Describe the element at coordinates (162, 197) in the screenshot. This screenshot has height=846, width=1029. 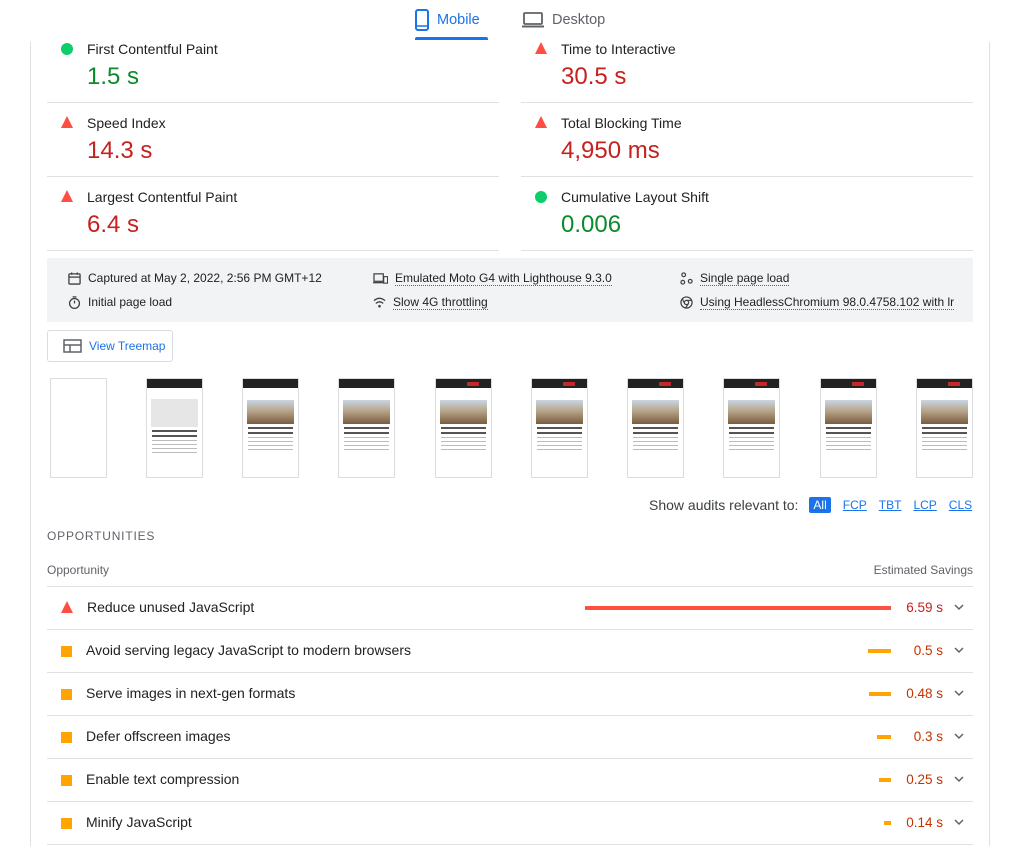
I see `metric-label: Largest Contentful Paint` at that location.